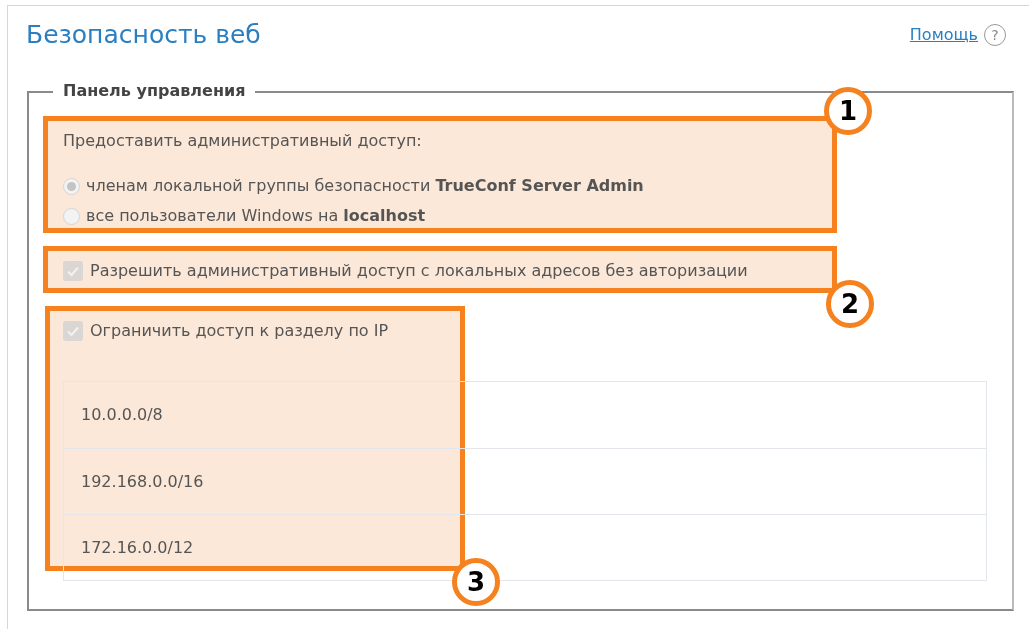  Describe the element at coordinates (239, 331) in the screenshot. I see `checkbox-label: Ограничить доступ к разделу по IP` at that location.